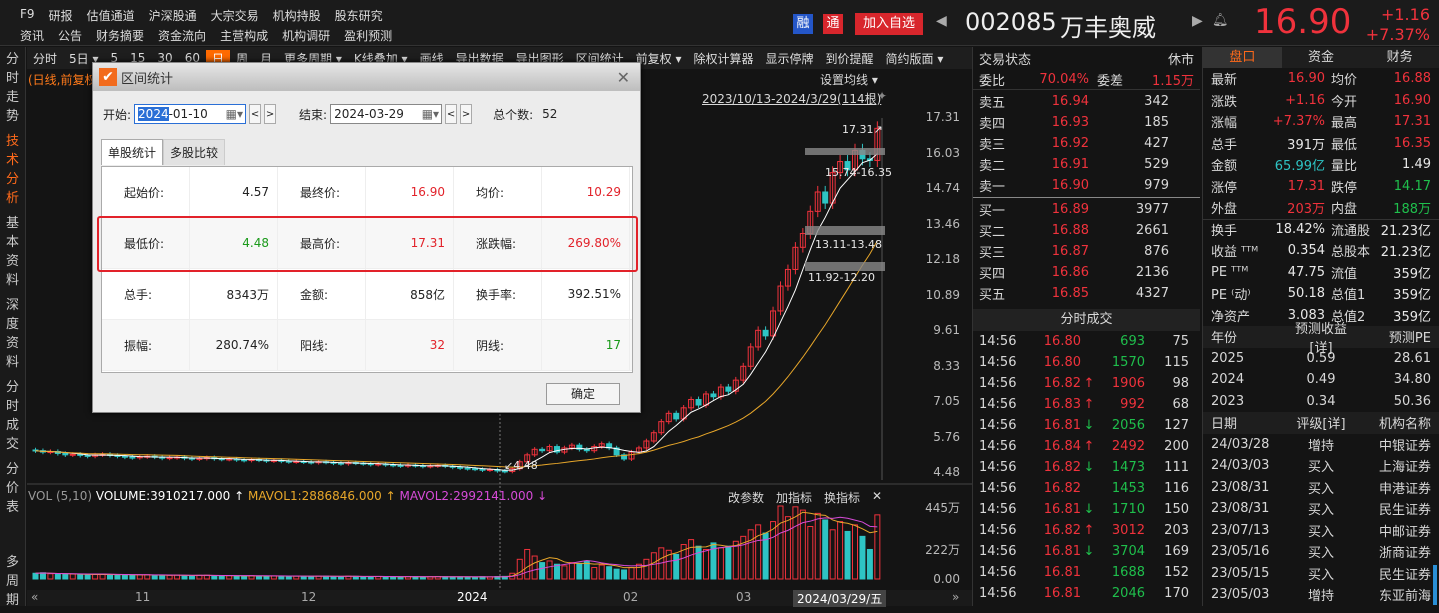  Describe the element at coordinates (794, 497) in the screenshot. I see `add-indicator-button: 加指标` at that location.